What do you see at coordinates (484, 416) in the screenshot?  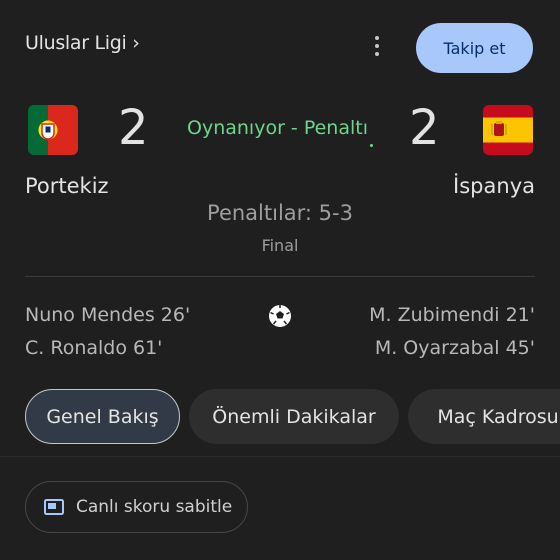 I see `tab-lineups: Maç Kadrosu` at bounding box center [484, 416].